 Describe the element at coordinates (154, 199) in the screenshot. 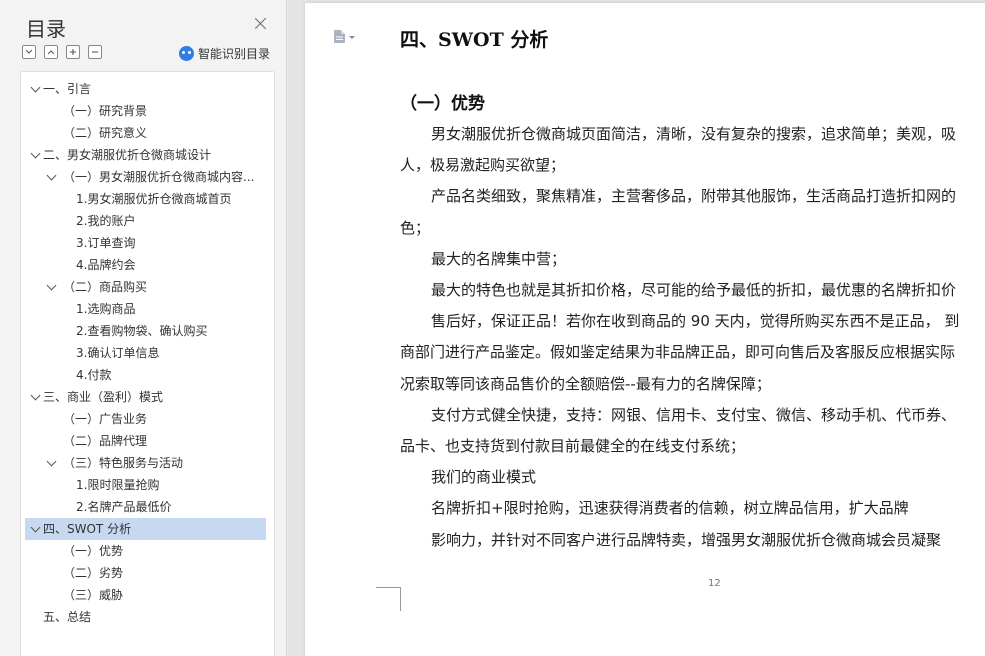

I see `toc-item-label: 1.男女潮服优折仓微商城首页` at that location.